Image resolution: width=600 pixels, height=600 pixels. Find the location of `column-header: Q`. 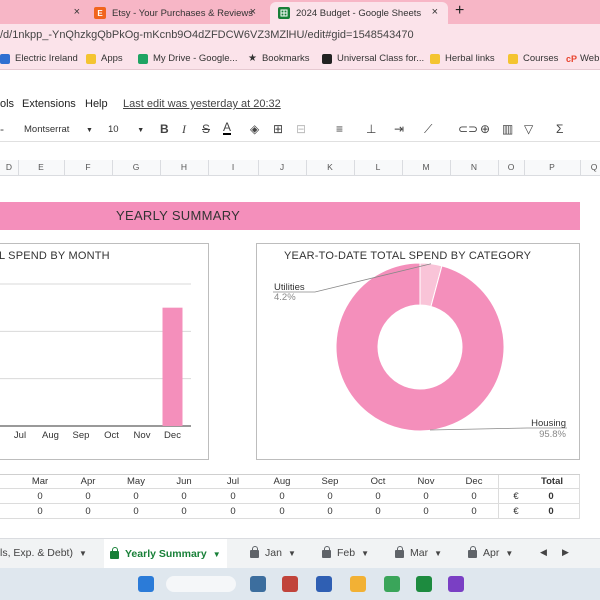

column-header: Q is located at coordinates (594, 167).